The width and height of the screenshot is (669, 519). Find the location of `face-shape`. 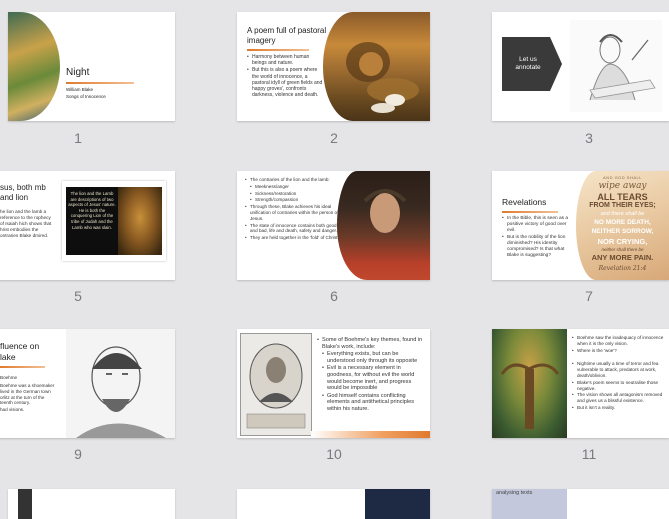

face-shape is located at coordinates (385, 211).